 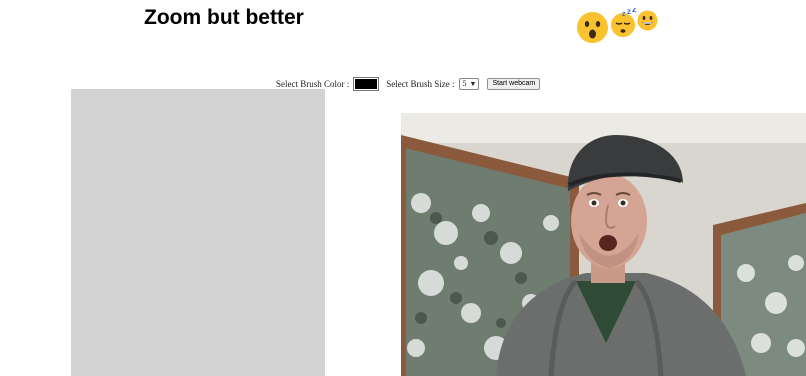 What do you see at coordinates (420, 84) in the screenshot?
I see `brush-size-label: Select Brush Size :` at bounding box center [420, 84].